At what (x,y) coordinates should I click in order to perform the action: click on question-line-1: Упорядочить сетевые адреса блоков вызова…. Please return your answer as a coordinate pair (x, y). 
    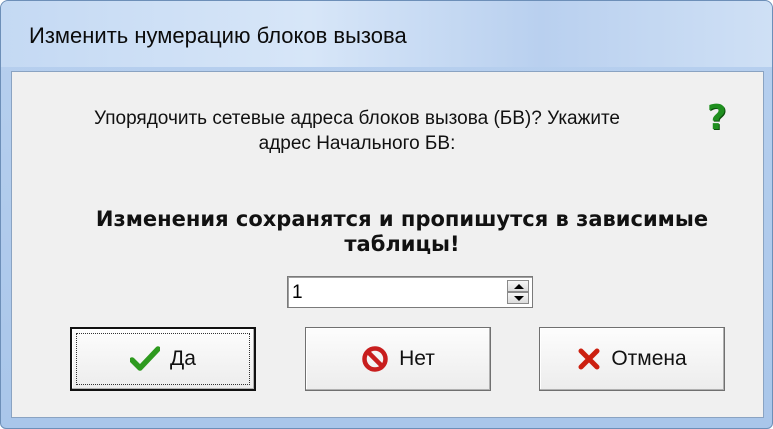
    Looking at the image, I should click on (357, 118).